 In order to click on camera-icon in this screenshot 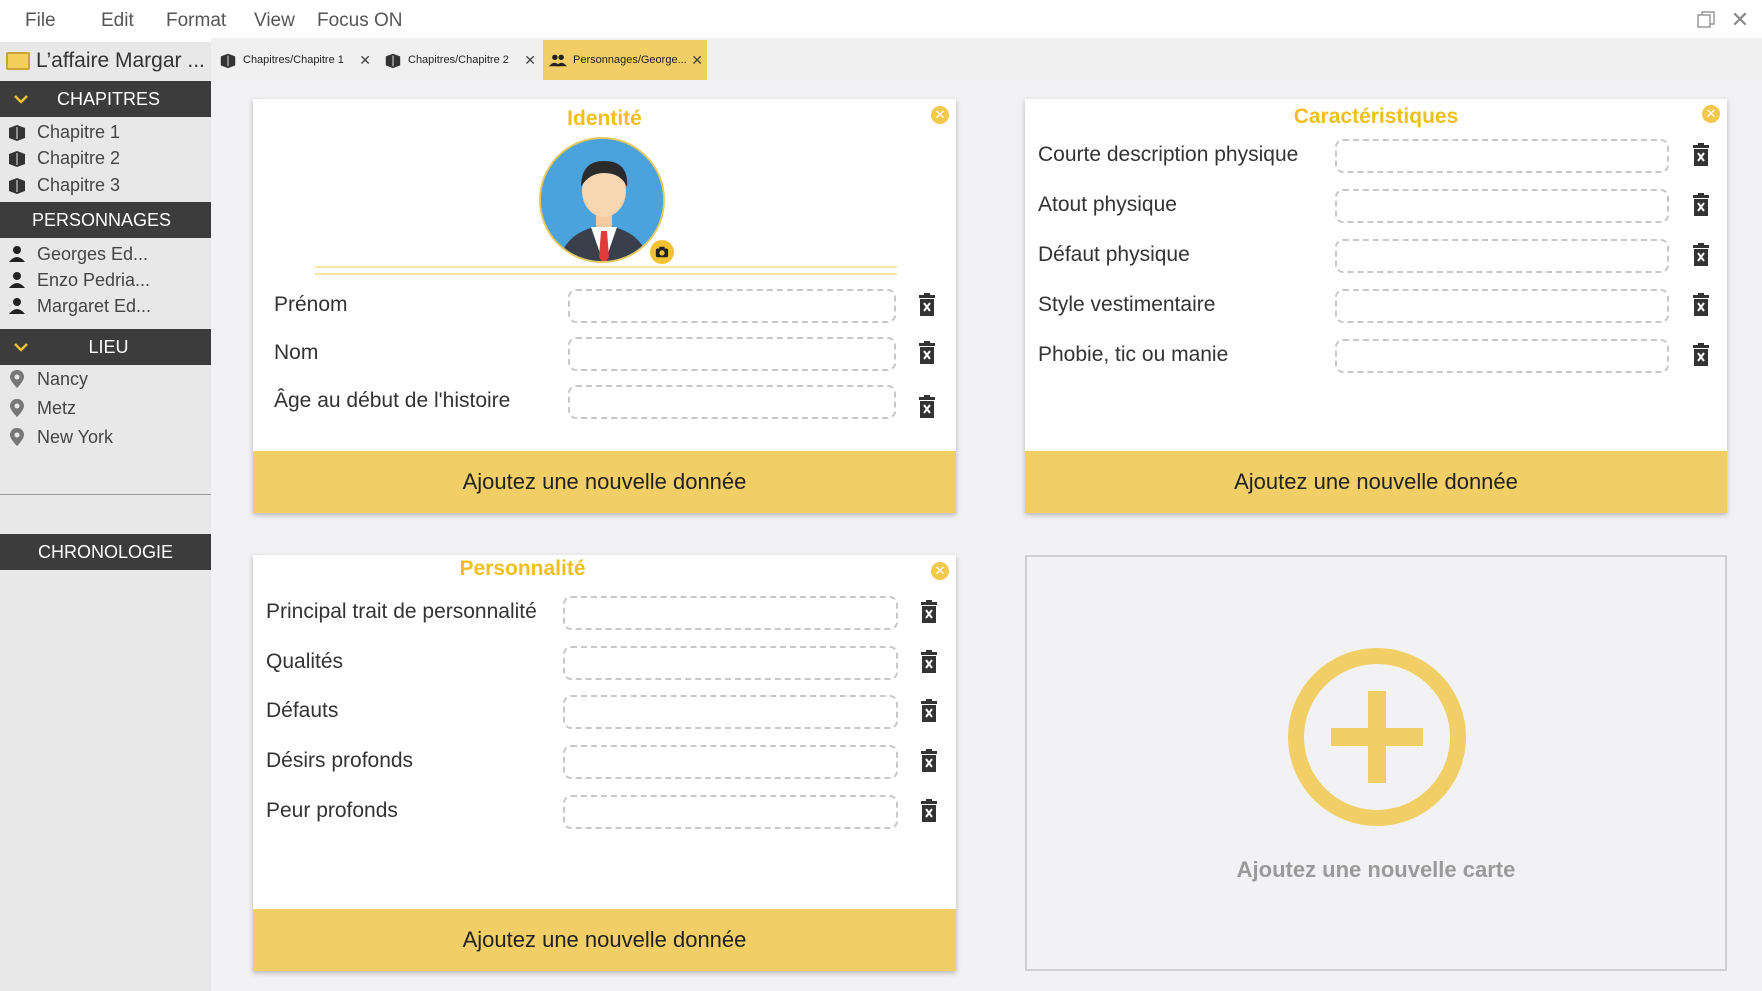, I will do `click(662, 252)`.